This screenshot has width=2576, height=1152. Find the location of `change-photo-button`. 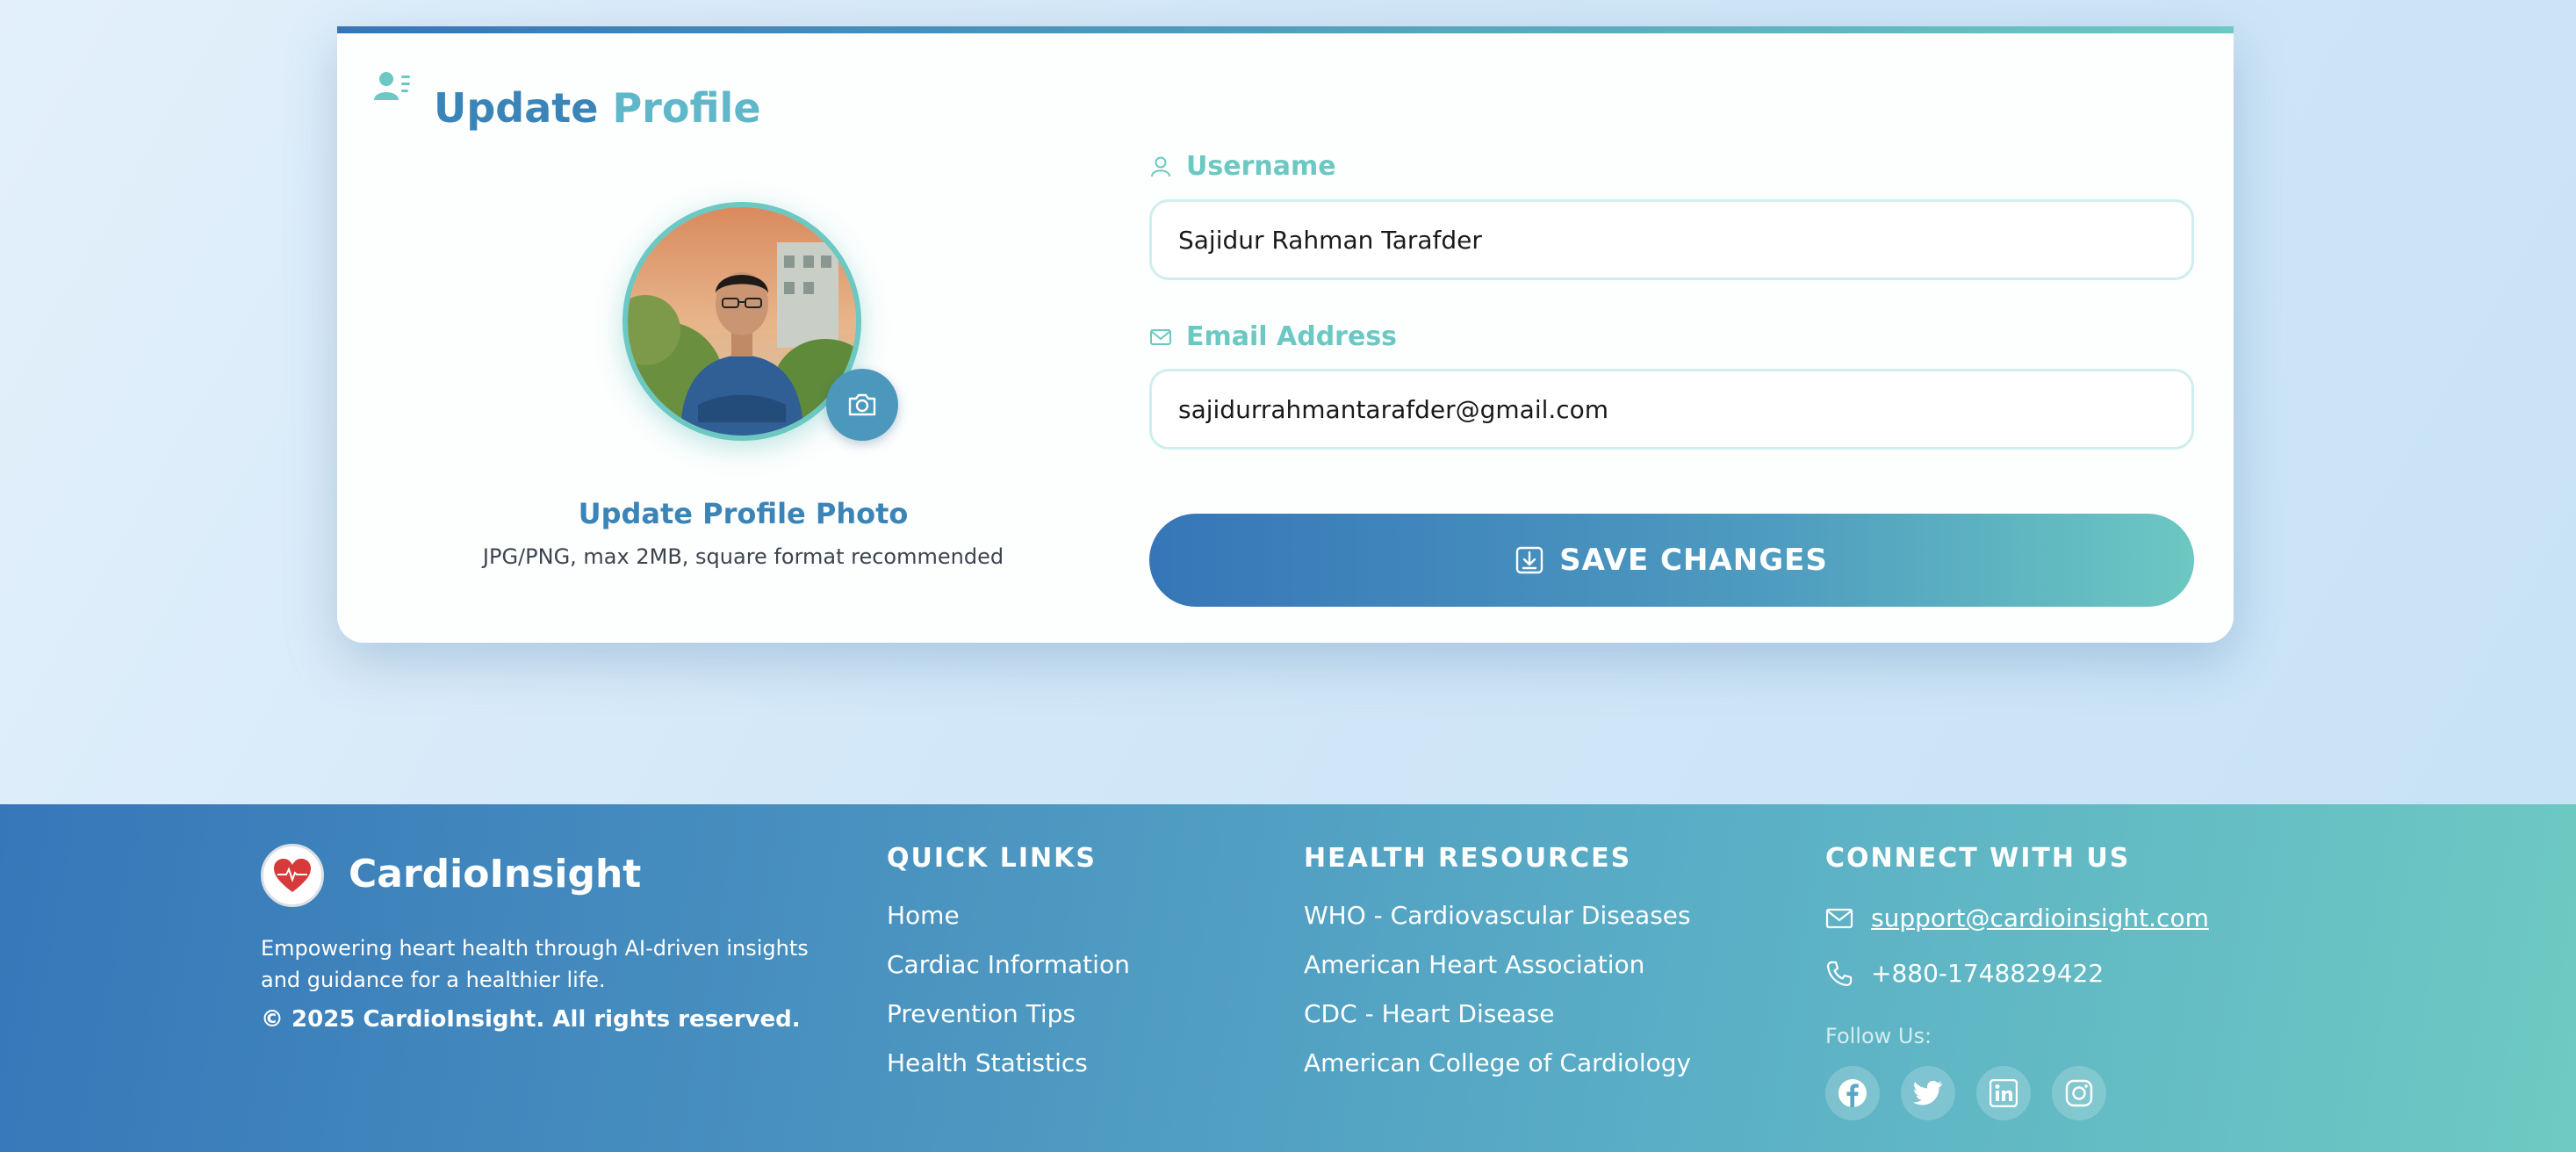

change-photo-button is located at coordinates (862, 405).